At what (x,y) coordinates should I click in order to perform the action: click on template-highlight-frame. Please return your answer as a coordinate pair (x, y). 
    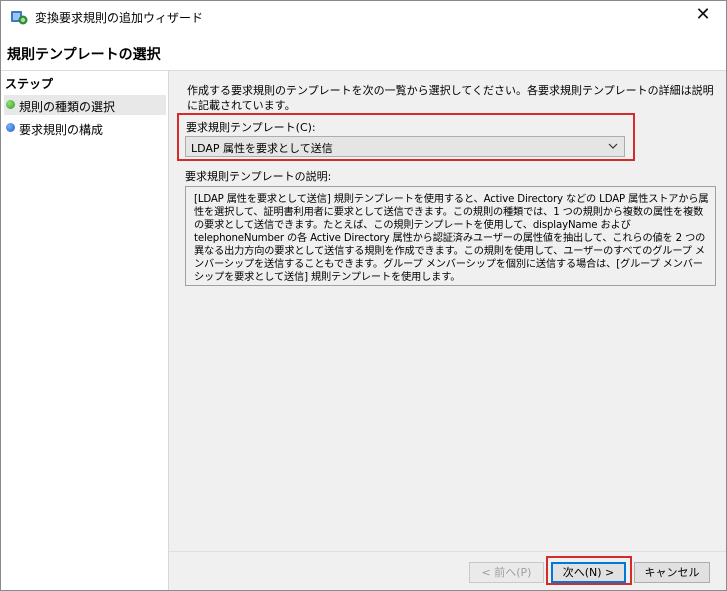
    Looking at the image, I should click on (406, 137).